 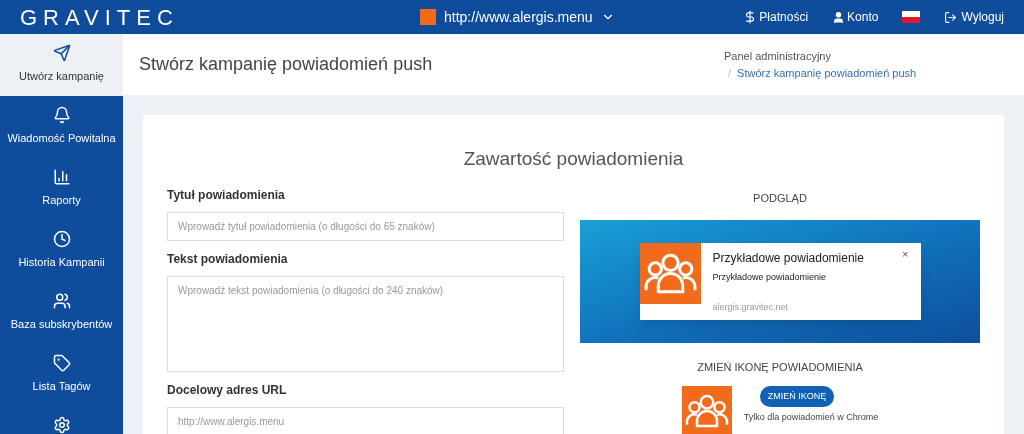 What do you see at coordinates (286, 64) in the screenshot?
I see `page-title: Stwórz kampanię powiadomień push` at bounding box center [286, 64].